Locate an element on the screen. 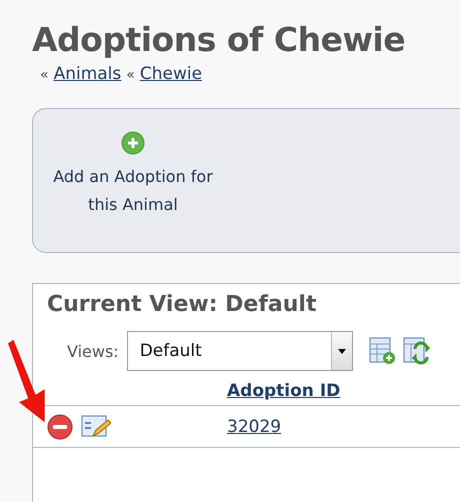  delete-icon is located at coordinates (60, 427).